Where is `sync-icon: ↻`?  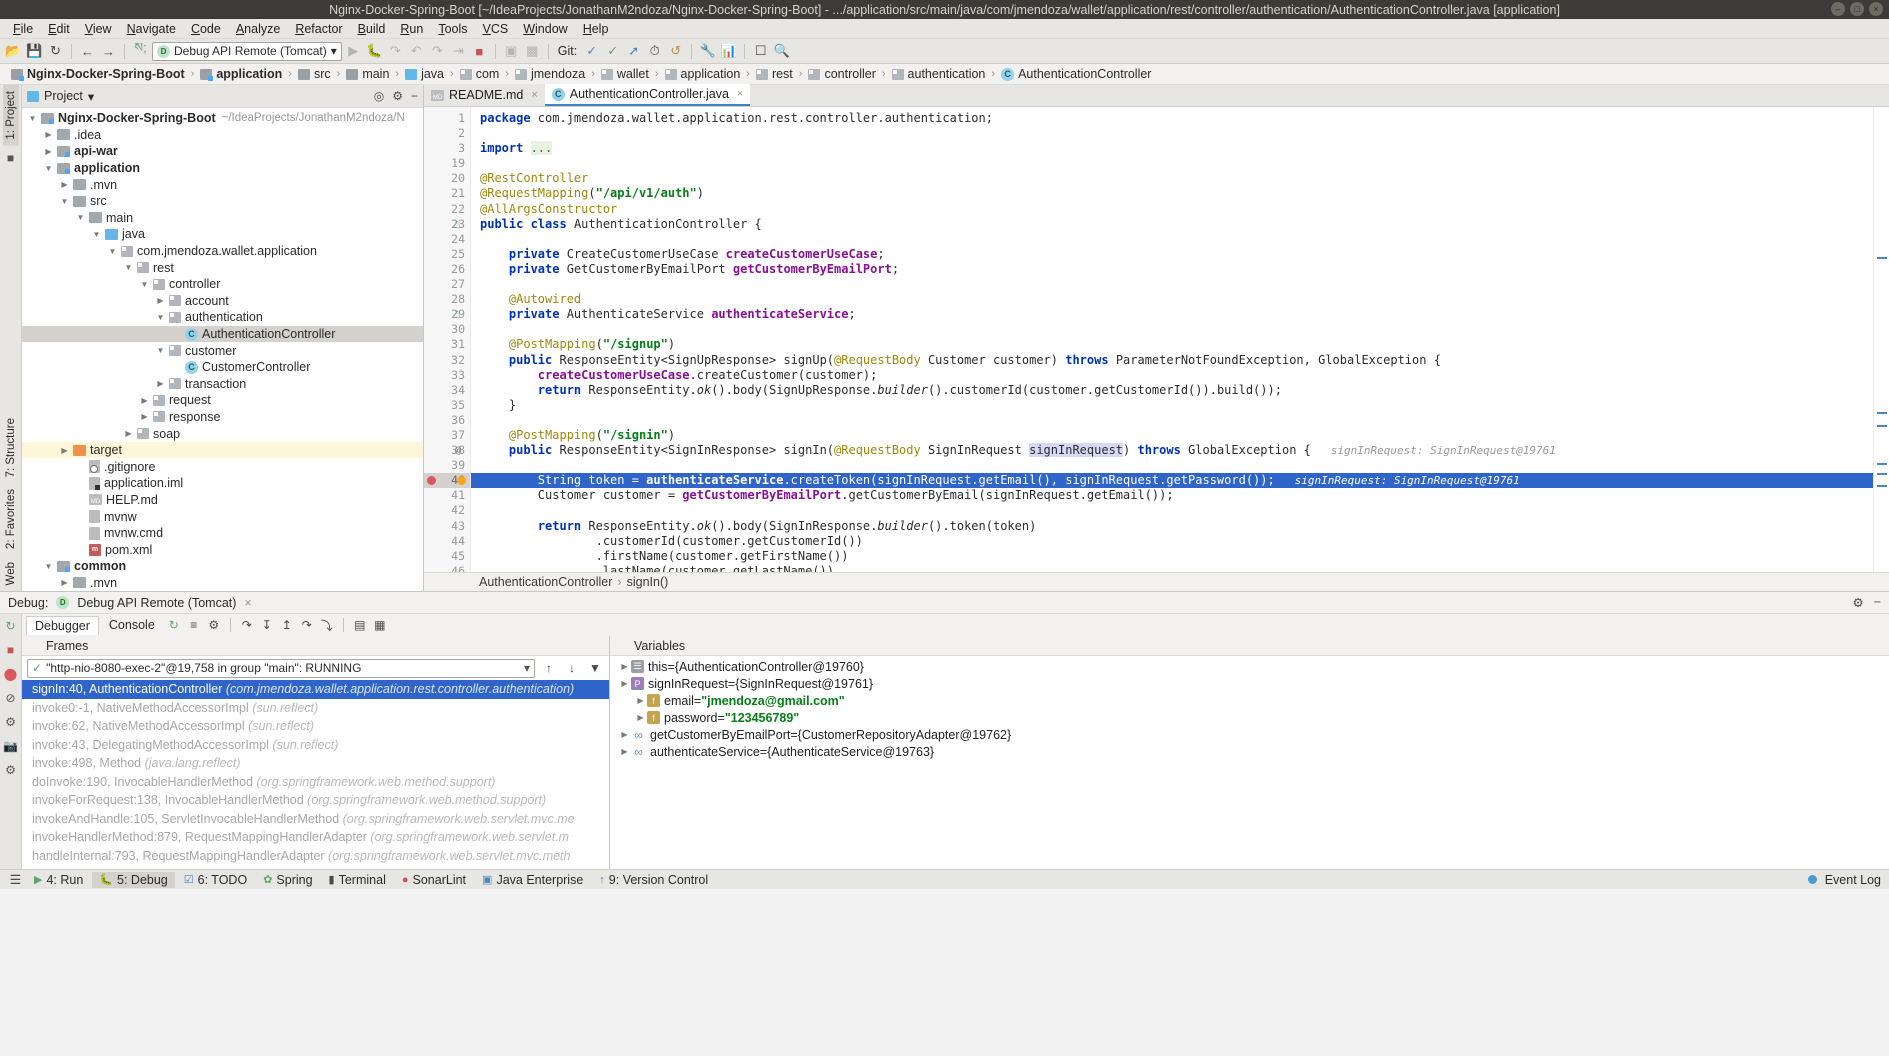
sync-icon: ↻ is located at coordinates (55, 51).